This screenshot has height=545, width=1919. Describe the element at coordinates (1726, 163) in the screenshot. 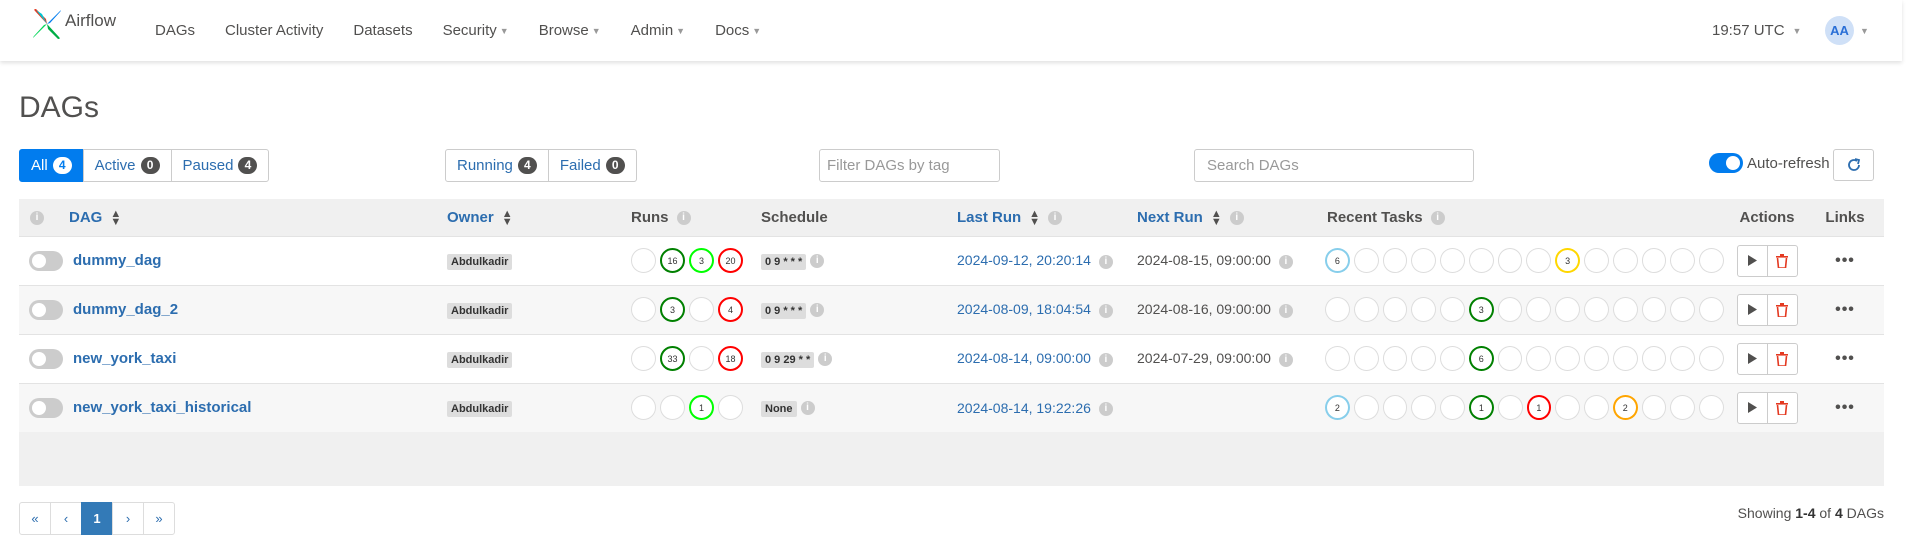

I see `auto-refresh-switch` at that location.